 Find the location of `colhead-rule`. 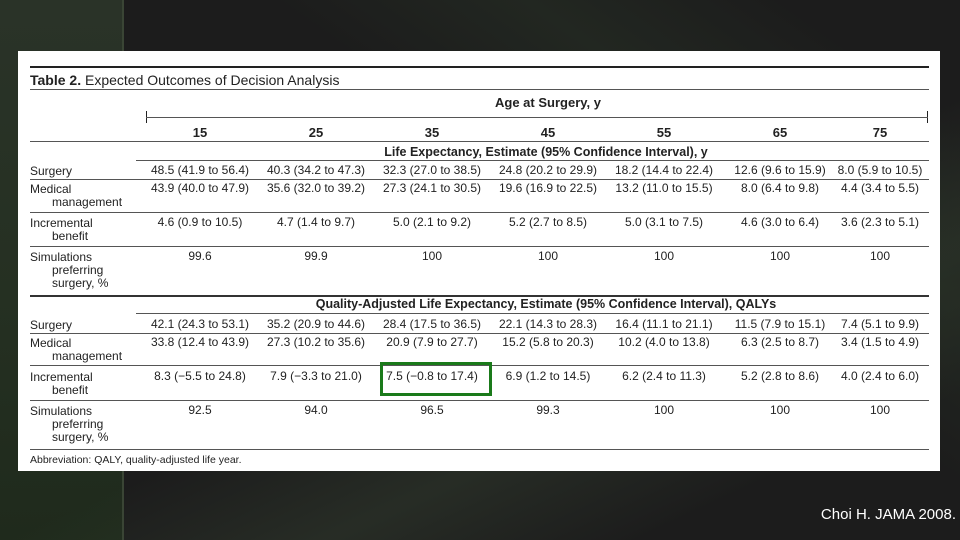

colhead-rule is located at coordinates (479, 141).